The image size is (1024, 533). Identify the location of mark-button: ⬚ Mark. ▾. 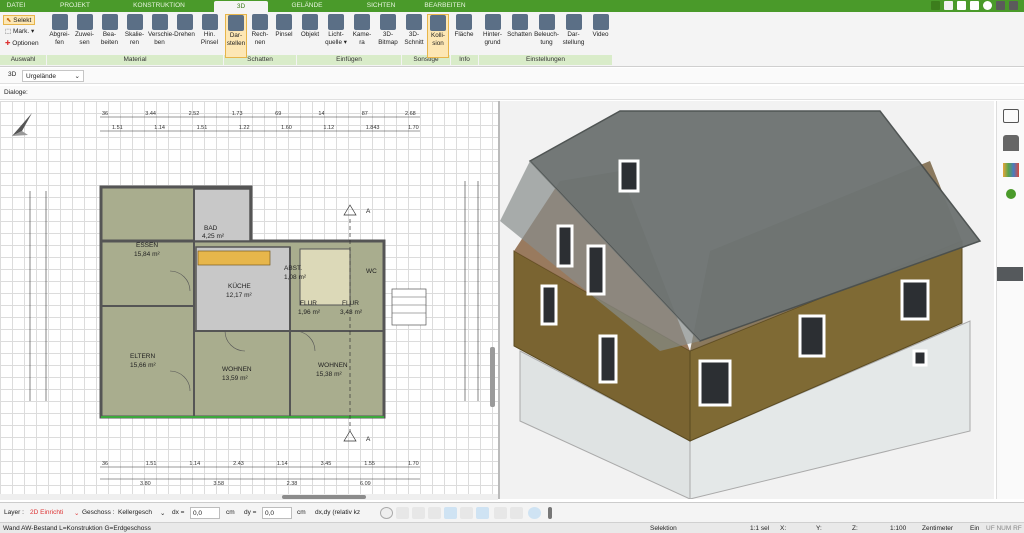
(21, 32).